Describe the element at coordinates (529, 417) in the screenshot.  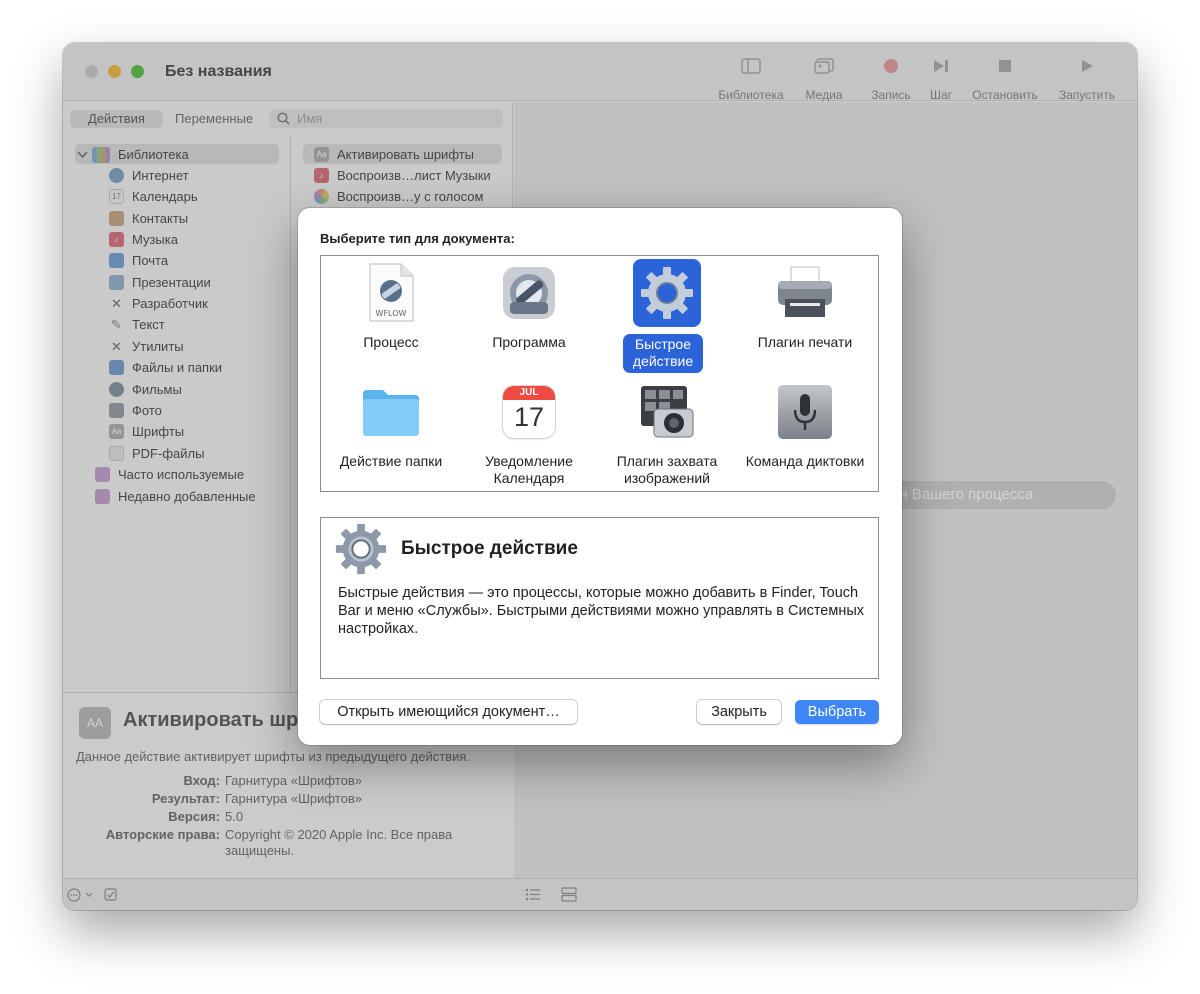
I see `calendar-day: 17` at that location.